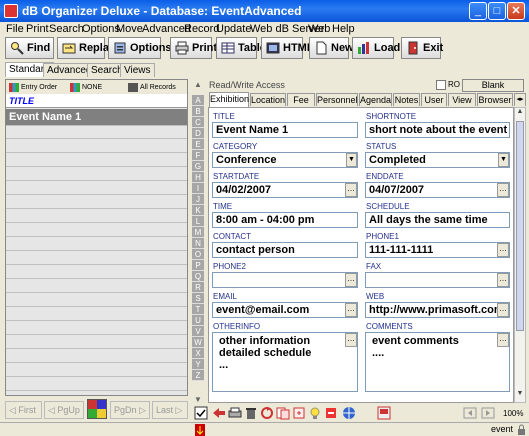  Describe the element at coordinates (198, 144) in the screenshot. I see `letter-e: E` at that location.